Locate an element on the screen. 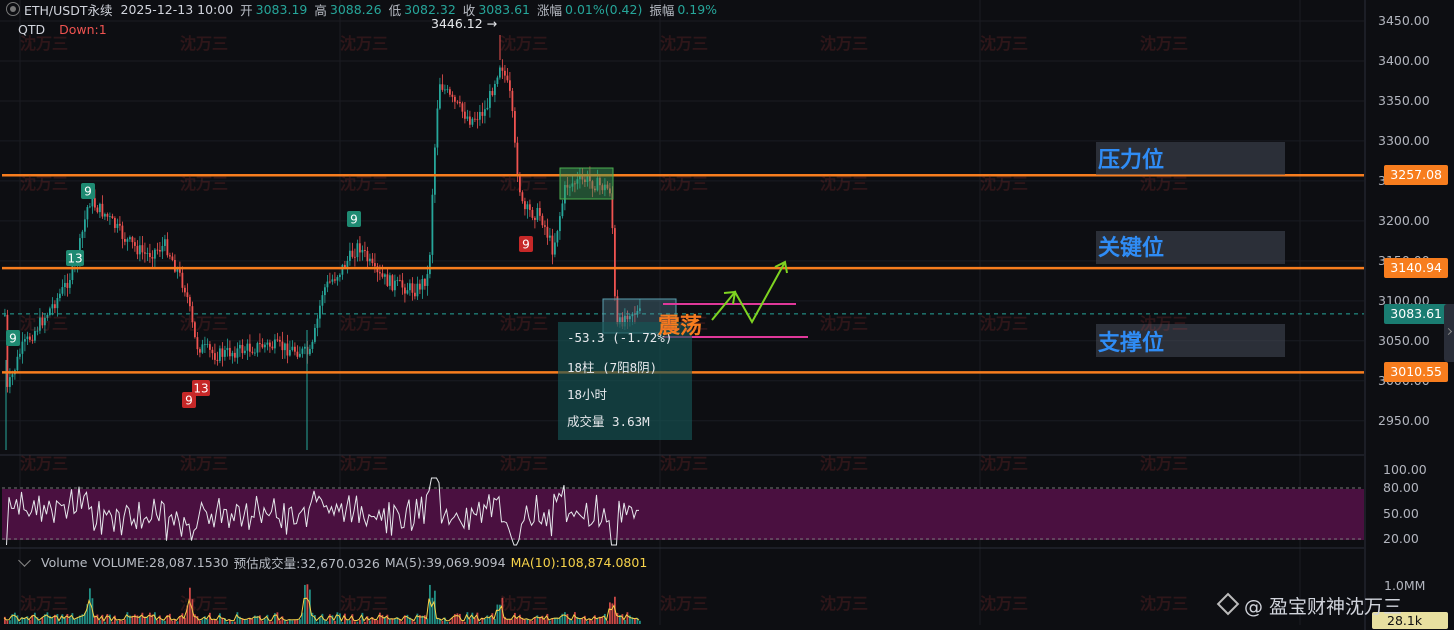 Image resolution: width=1454 pixels, height=630 pixels. symbol-name: ETH/USDT永续 is located at coordinates (68, 9).